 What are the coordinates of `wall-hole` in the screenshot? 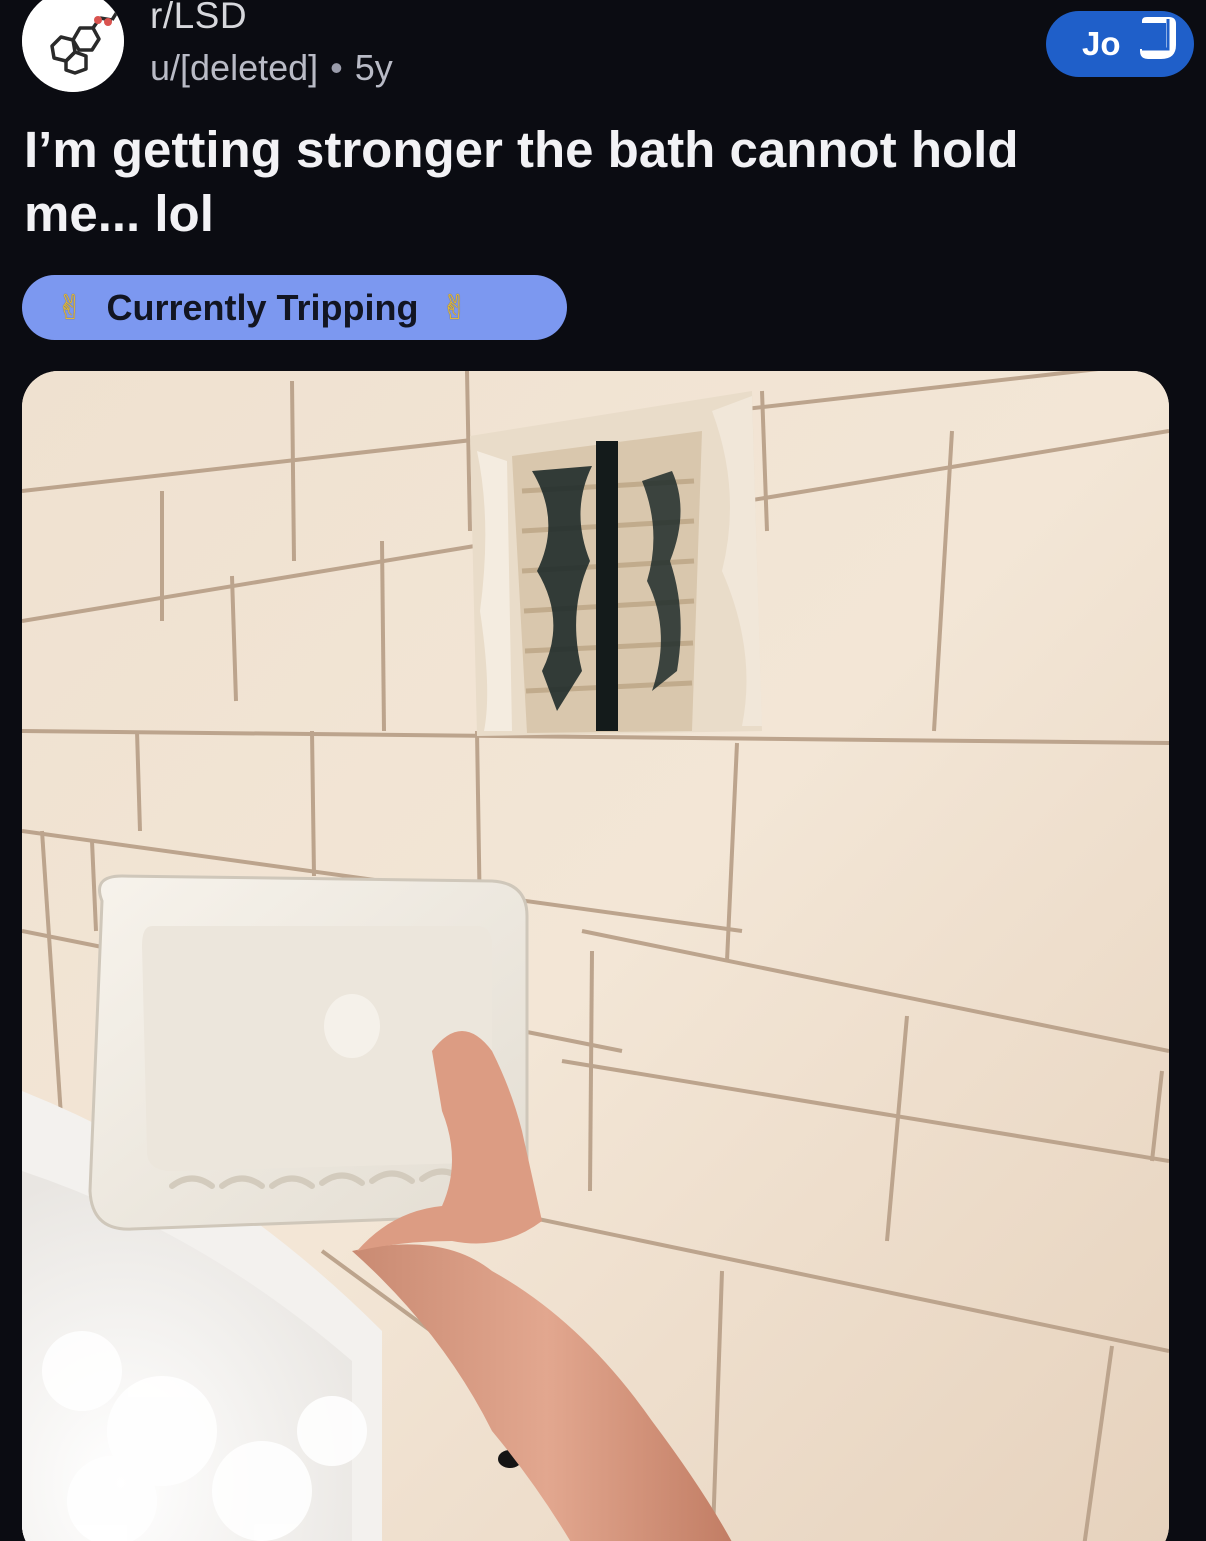 It's located at (616, 563).